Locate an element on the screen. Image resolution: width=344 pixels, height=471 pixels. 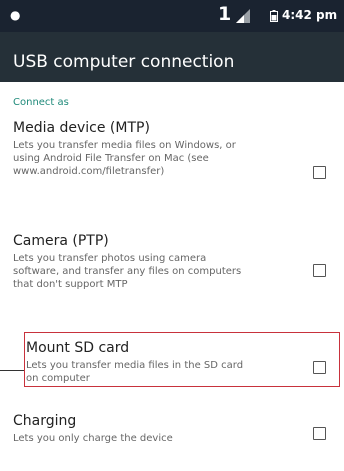
option-summary-line: Lets you transfer photos using camera is located at coordinates (110, 258).